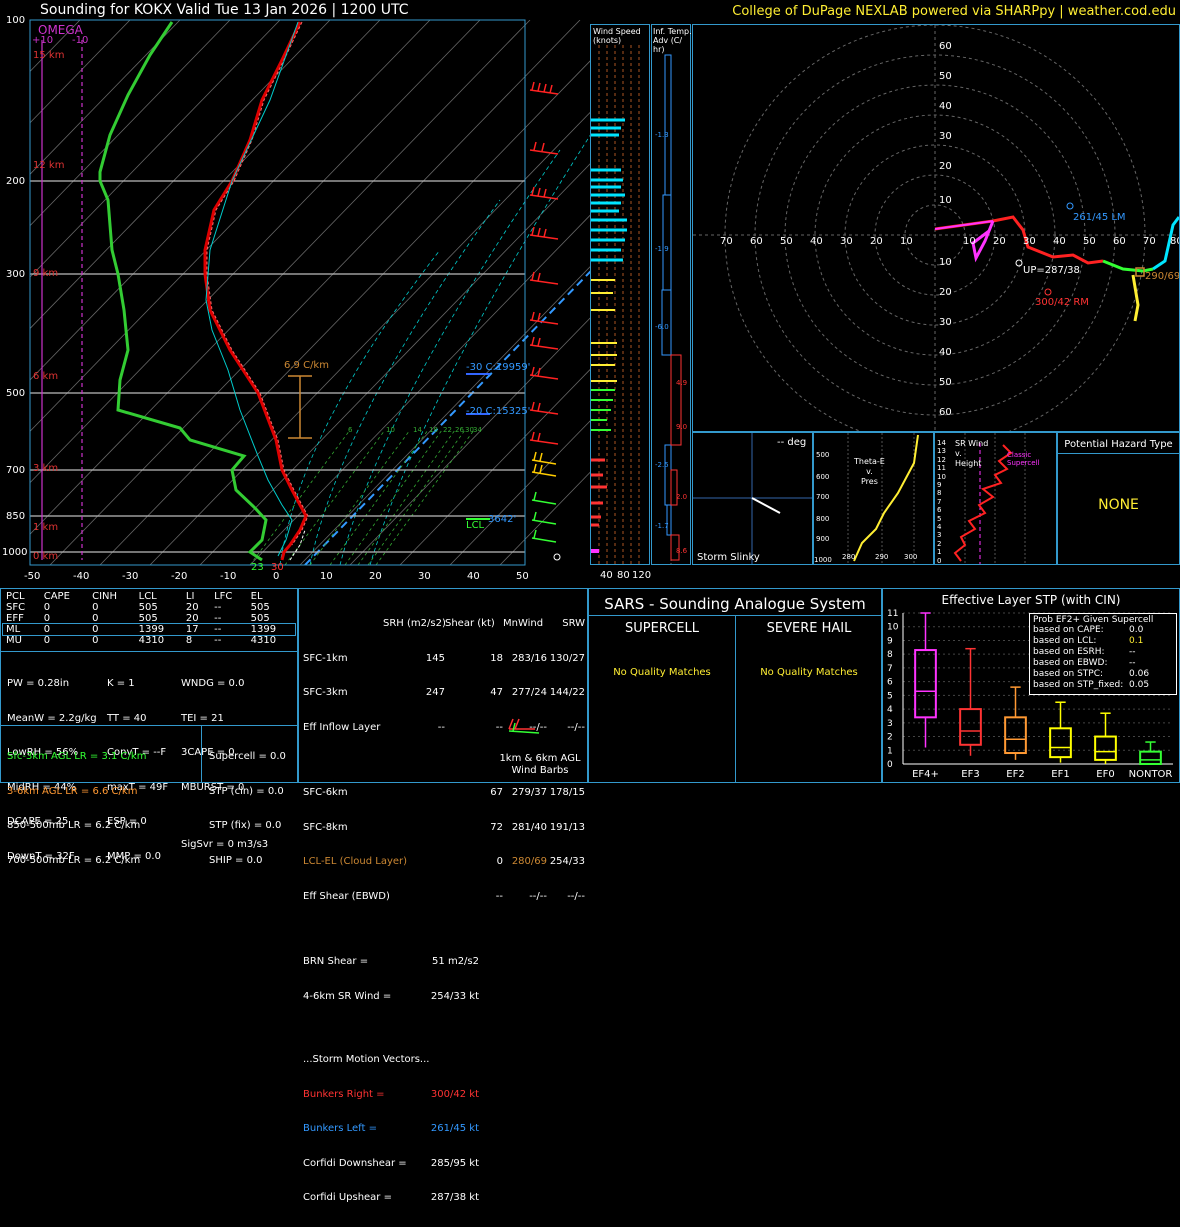 The image size is (1180, 1227). Describe the element at coordinates (540, 764) in the screenshot. I see `barbs-caption: 1km & 6km AGL Wind Barbs` at that location.